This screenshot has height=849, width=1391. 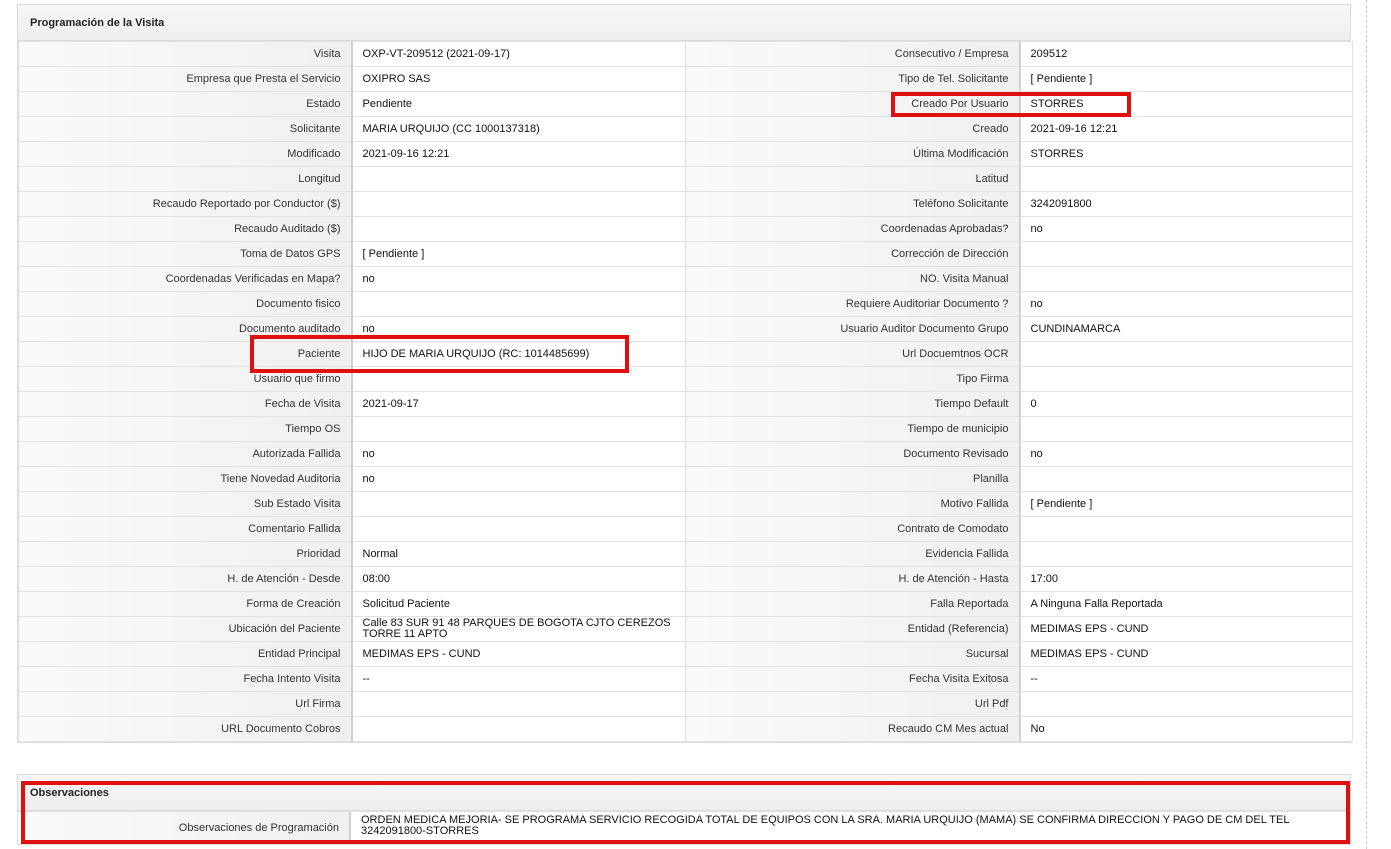 What do you see at coordinates (853, 129) in the screenshot?
I see `field-label: Creado` at bounding box center [853, 129].